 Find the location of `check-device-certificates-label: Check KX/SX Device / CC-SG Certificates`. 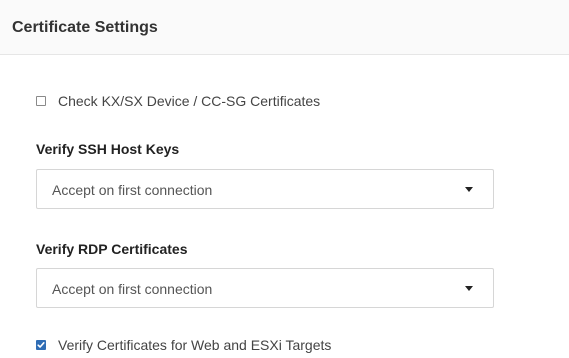

check-device-certificates-label: Check KX/SX Device / CC-SG Certificates is located at coordinates (189, 101).